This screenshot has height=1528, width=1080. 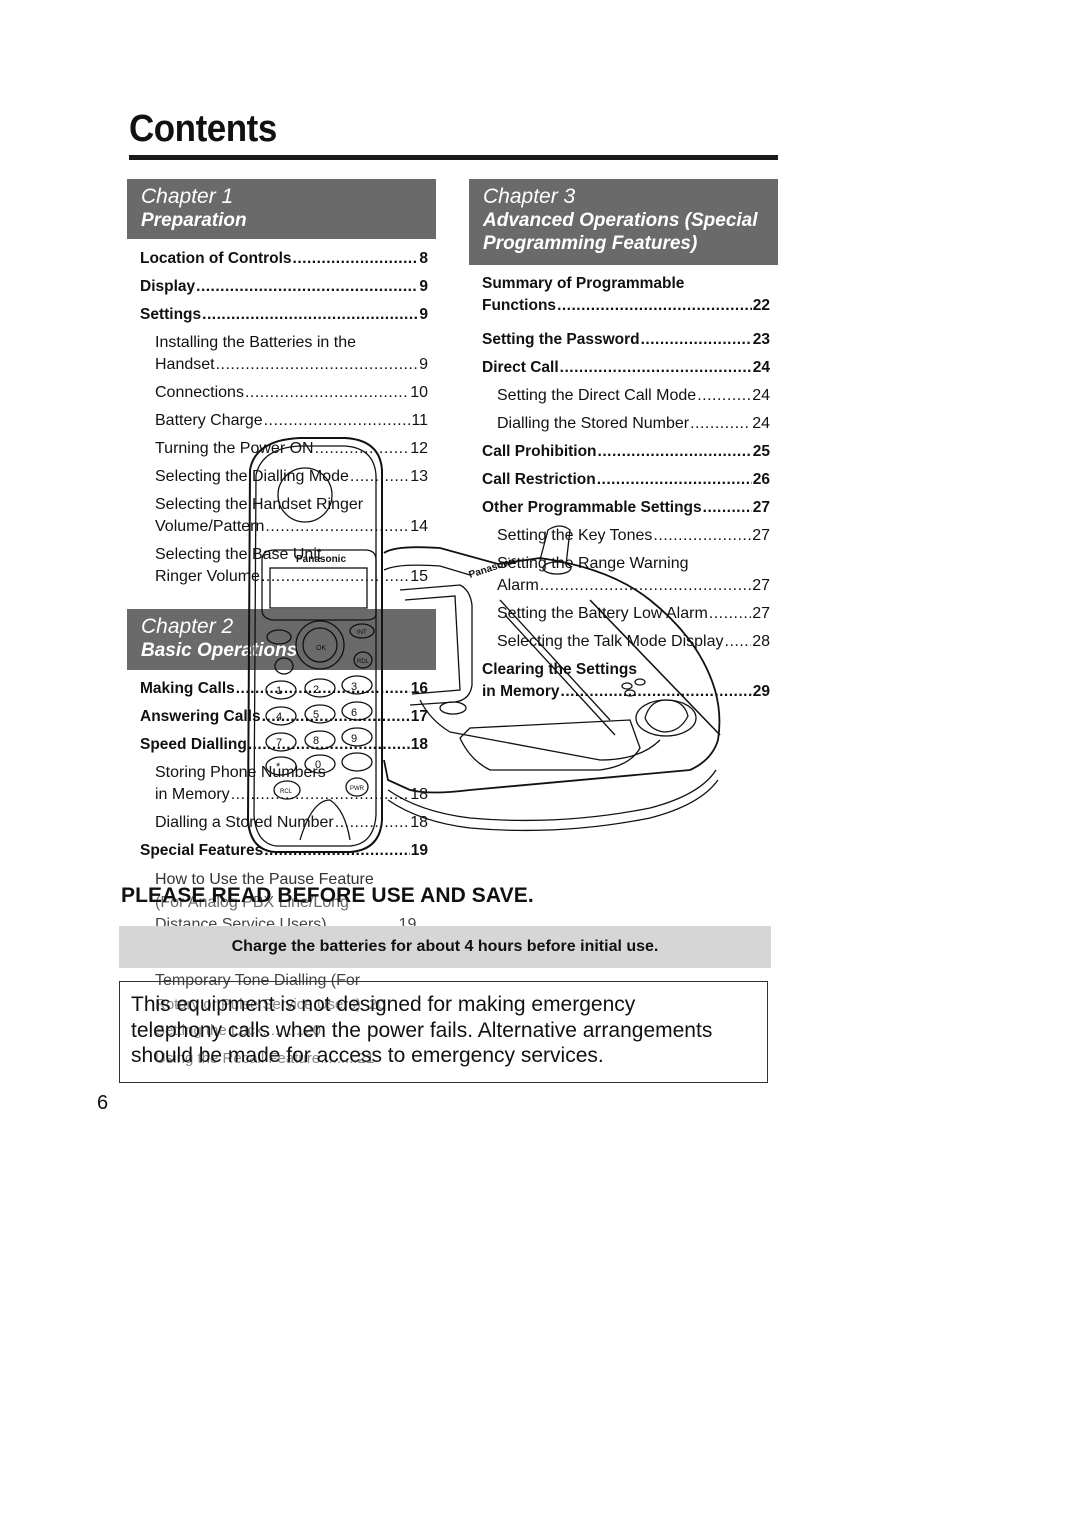 What do you see at coordinates (626, 483) in the screenshot?
I see `toc-entry: Call Restriction 26` at bounding box center [626, 483].